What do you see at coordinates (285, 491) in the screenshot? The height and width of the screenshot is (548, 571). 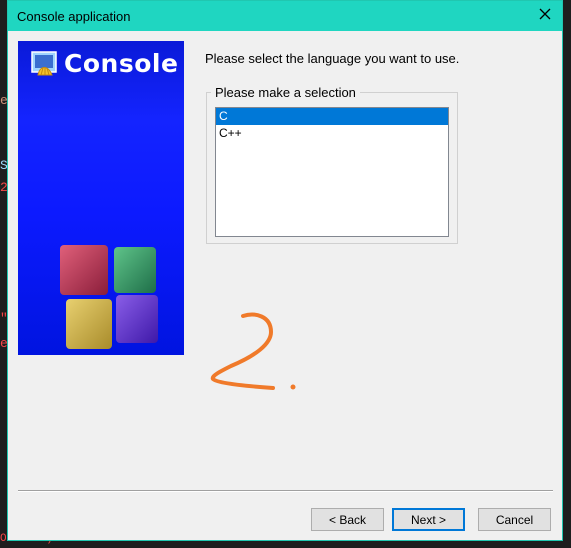 I see `footer-separator` at bounding box center [285, 491].